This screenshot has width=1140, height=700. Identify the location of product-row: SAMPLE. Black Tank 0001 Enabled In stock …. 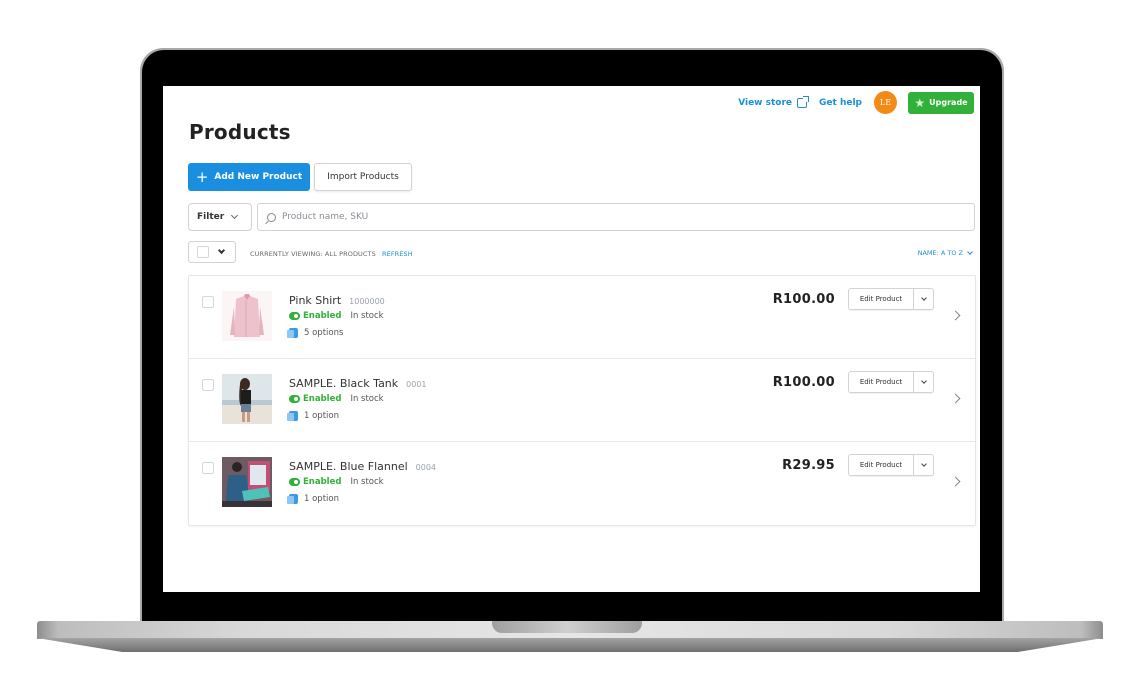
(582, 400).